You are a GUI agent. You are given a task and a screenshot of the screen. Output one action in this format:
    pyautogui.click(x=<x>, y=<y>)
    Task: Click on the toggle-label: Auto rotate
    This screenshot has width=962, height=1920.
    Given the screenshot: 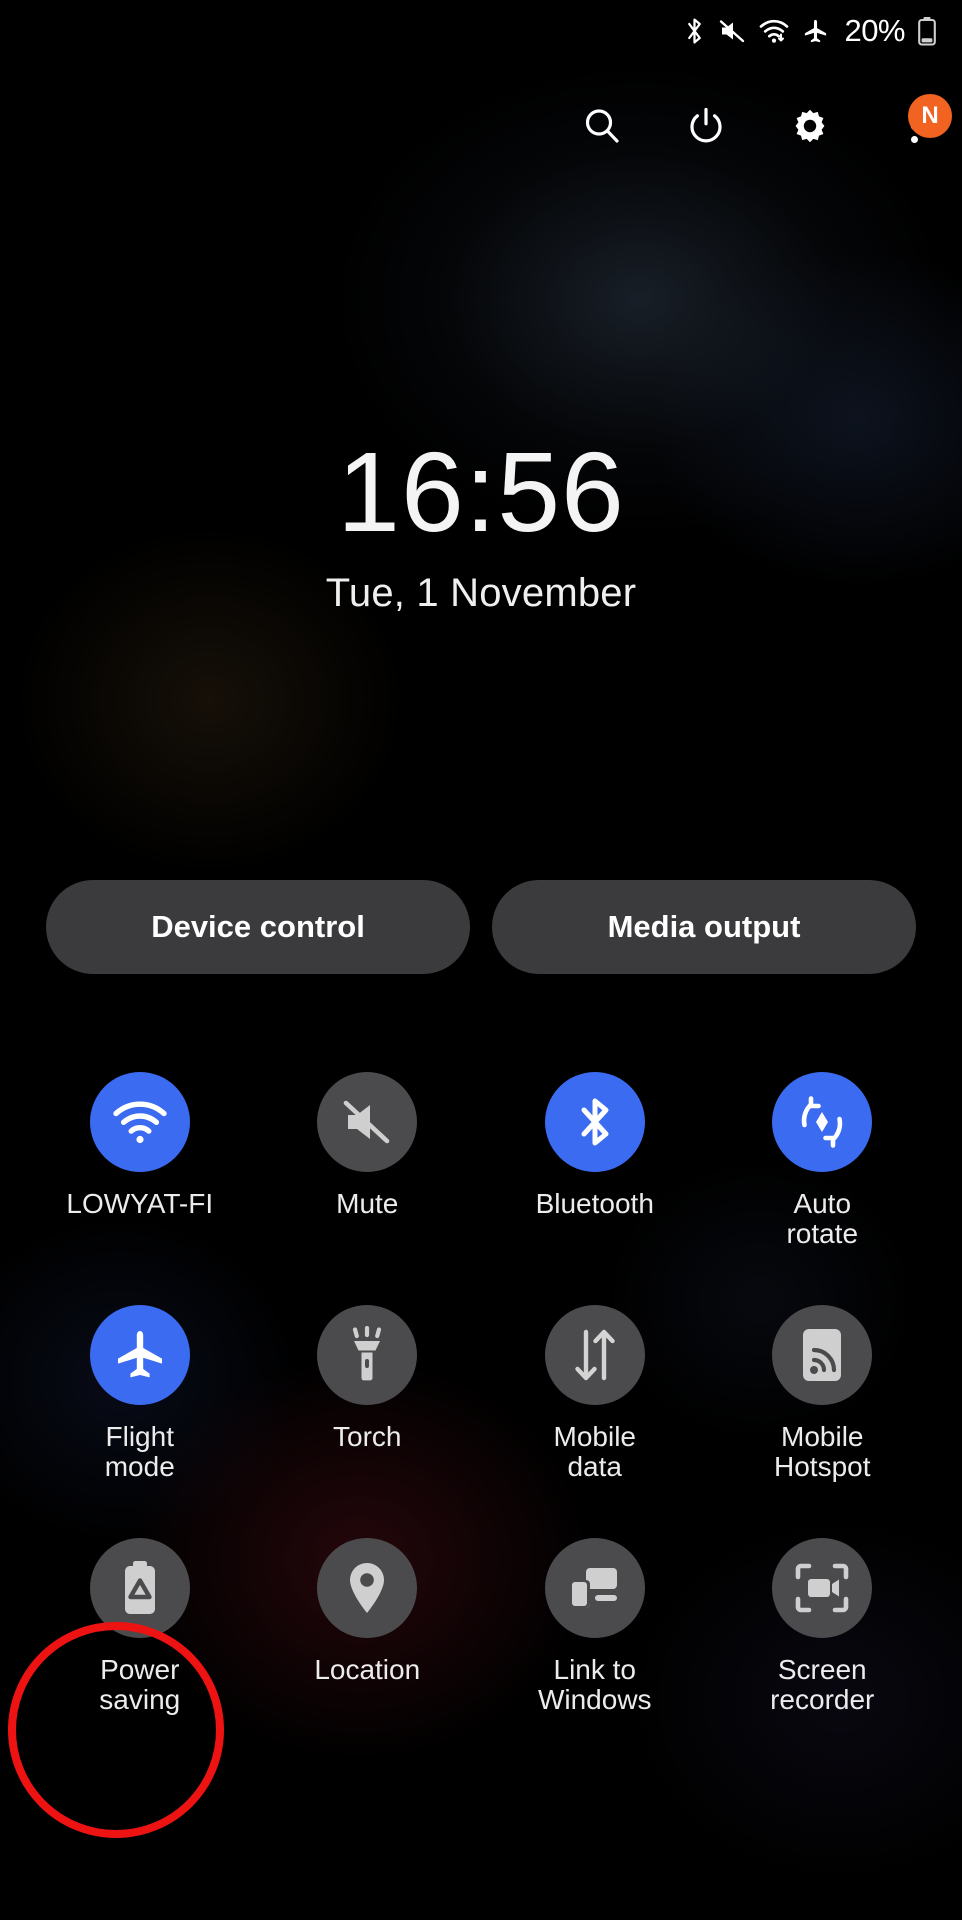 What is the action you would take?
    pyautogui.click(x=822, y=1218)
    